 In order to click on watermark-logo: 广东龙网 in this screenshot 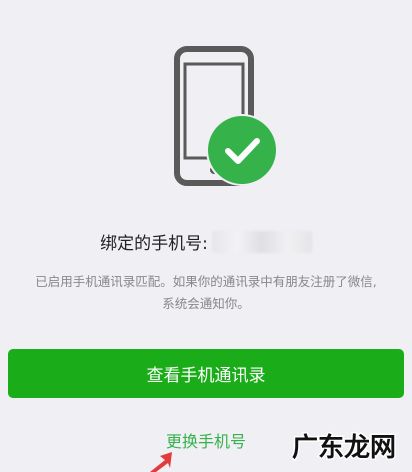, I will do `click(343, 448)`.